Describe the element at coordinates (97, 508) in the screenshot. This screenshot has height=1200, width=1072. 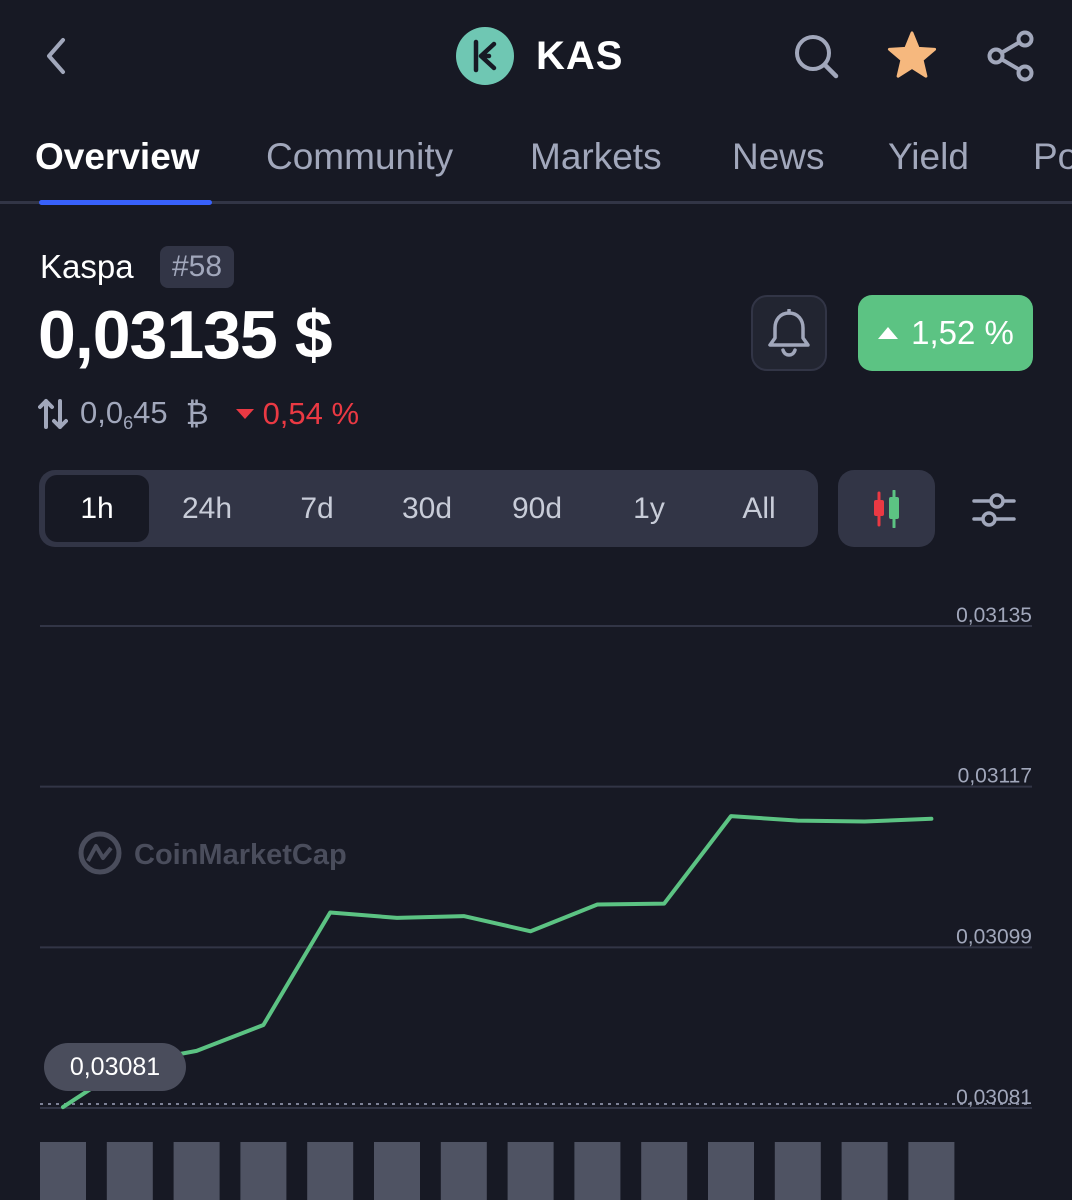
I see `range-1h: 1h` at that location.